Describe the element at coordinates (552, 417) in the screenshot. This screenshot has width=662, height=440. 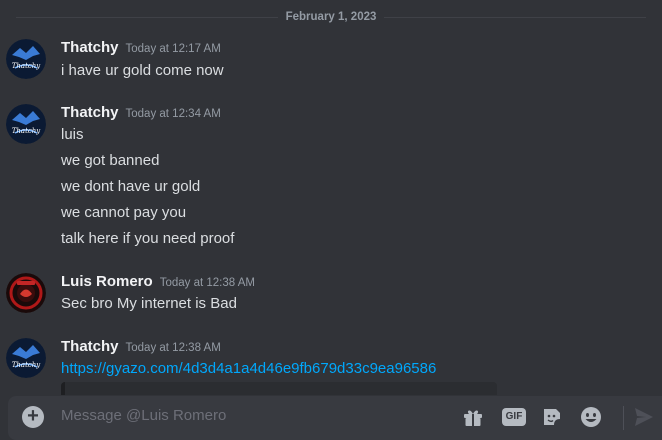
I see `sticker-icon` at that location.